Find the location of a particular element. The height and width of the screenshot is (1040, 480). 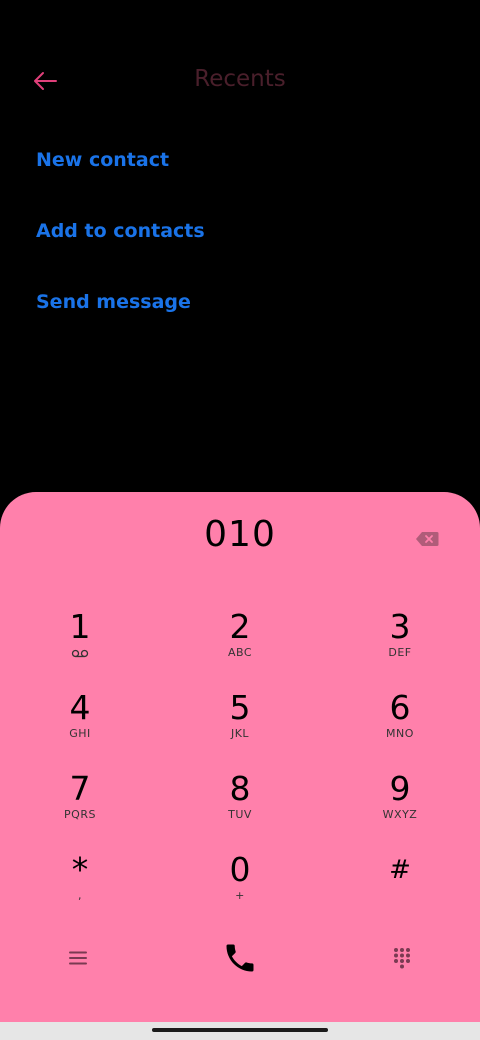

action-list: New contact Add to contacts Send message is located at coordinates (120, 244).